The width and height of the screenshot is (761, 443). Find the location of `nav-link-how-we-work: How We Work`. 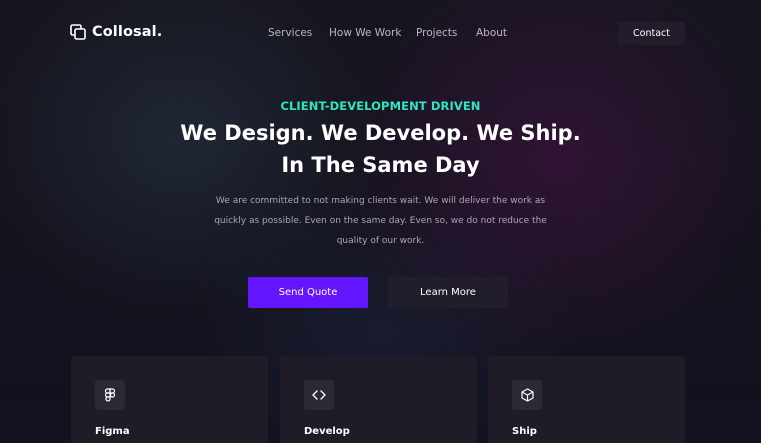

nav-link-how-we-work: How We Work is located at coordinates (365, 33).